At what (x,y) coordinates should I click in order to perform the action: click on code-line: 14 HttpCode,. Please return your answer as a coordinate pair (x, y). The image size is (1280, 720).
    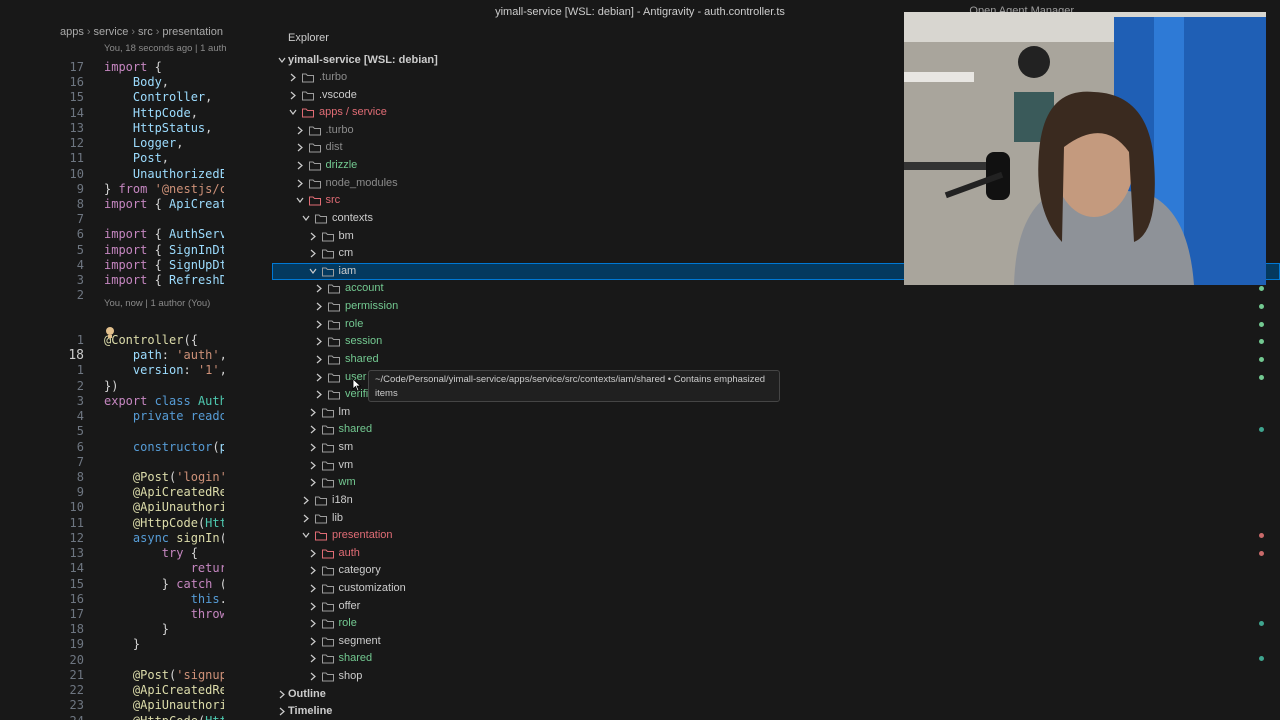
    Looking at the image, I should click on (136, 113).